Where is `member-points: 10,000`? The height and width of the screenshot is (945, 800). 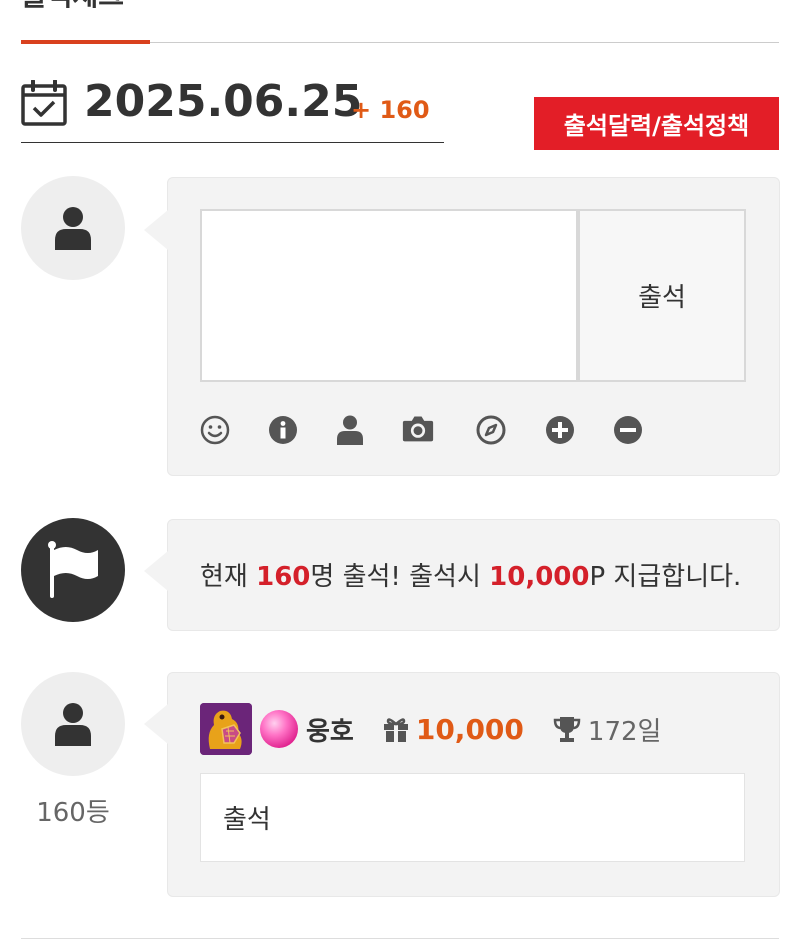 member-points: 10,000 is located at coordinates (469, 729).